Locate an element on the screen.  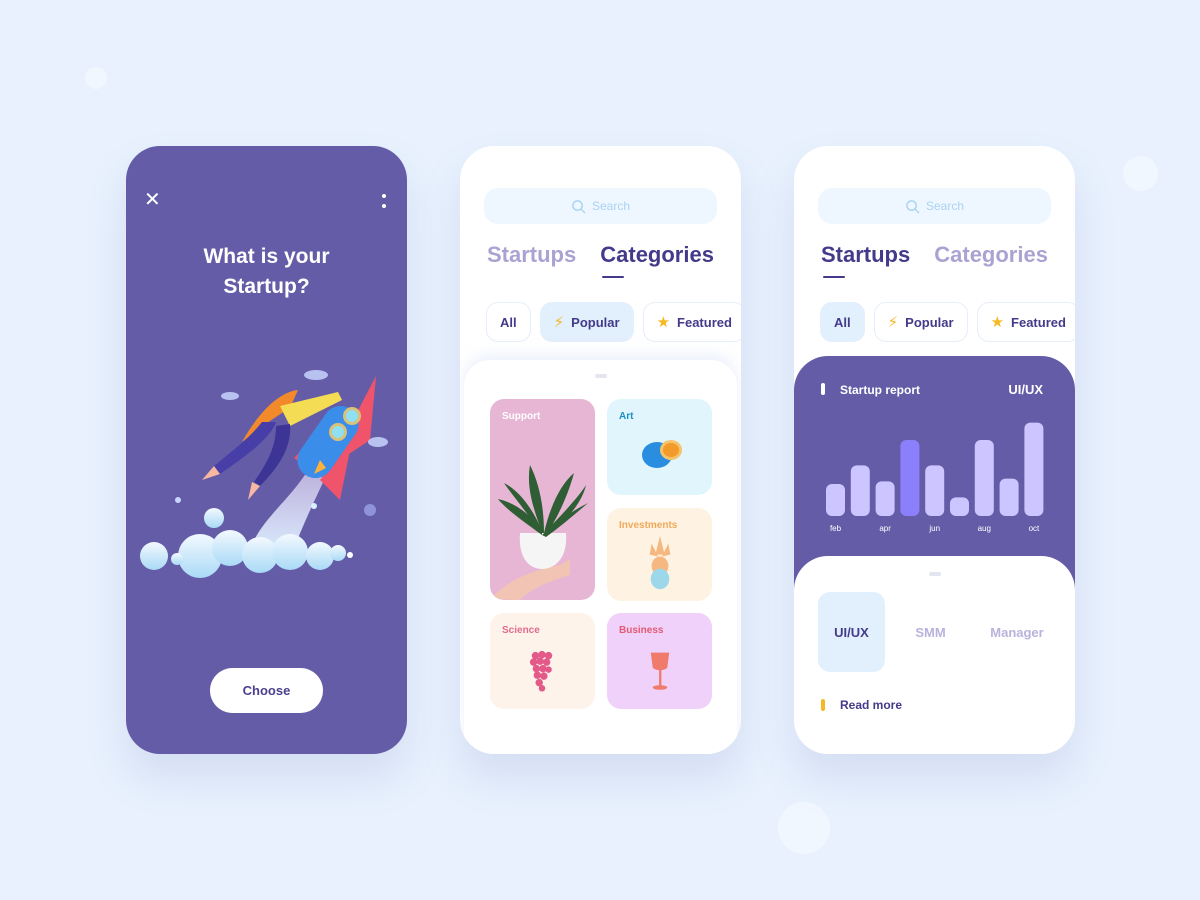
role-selector: UI/UX SMM Manager is located at coordinates (944, 632).